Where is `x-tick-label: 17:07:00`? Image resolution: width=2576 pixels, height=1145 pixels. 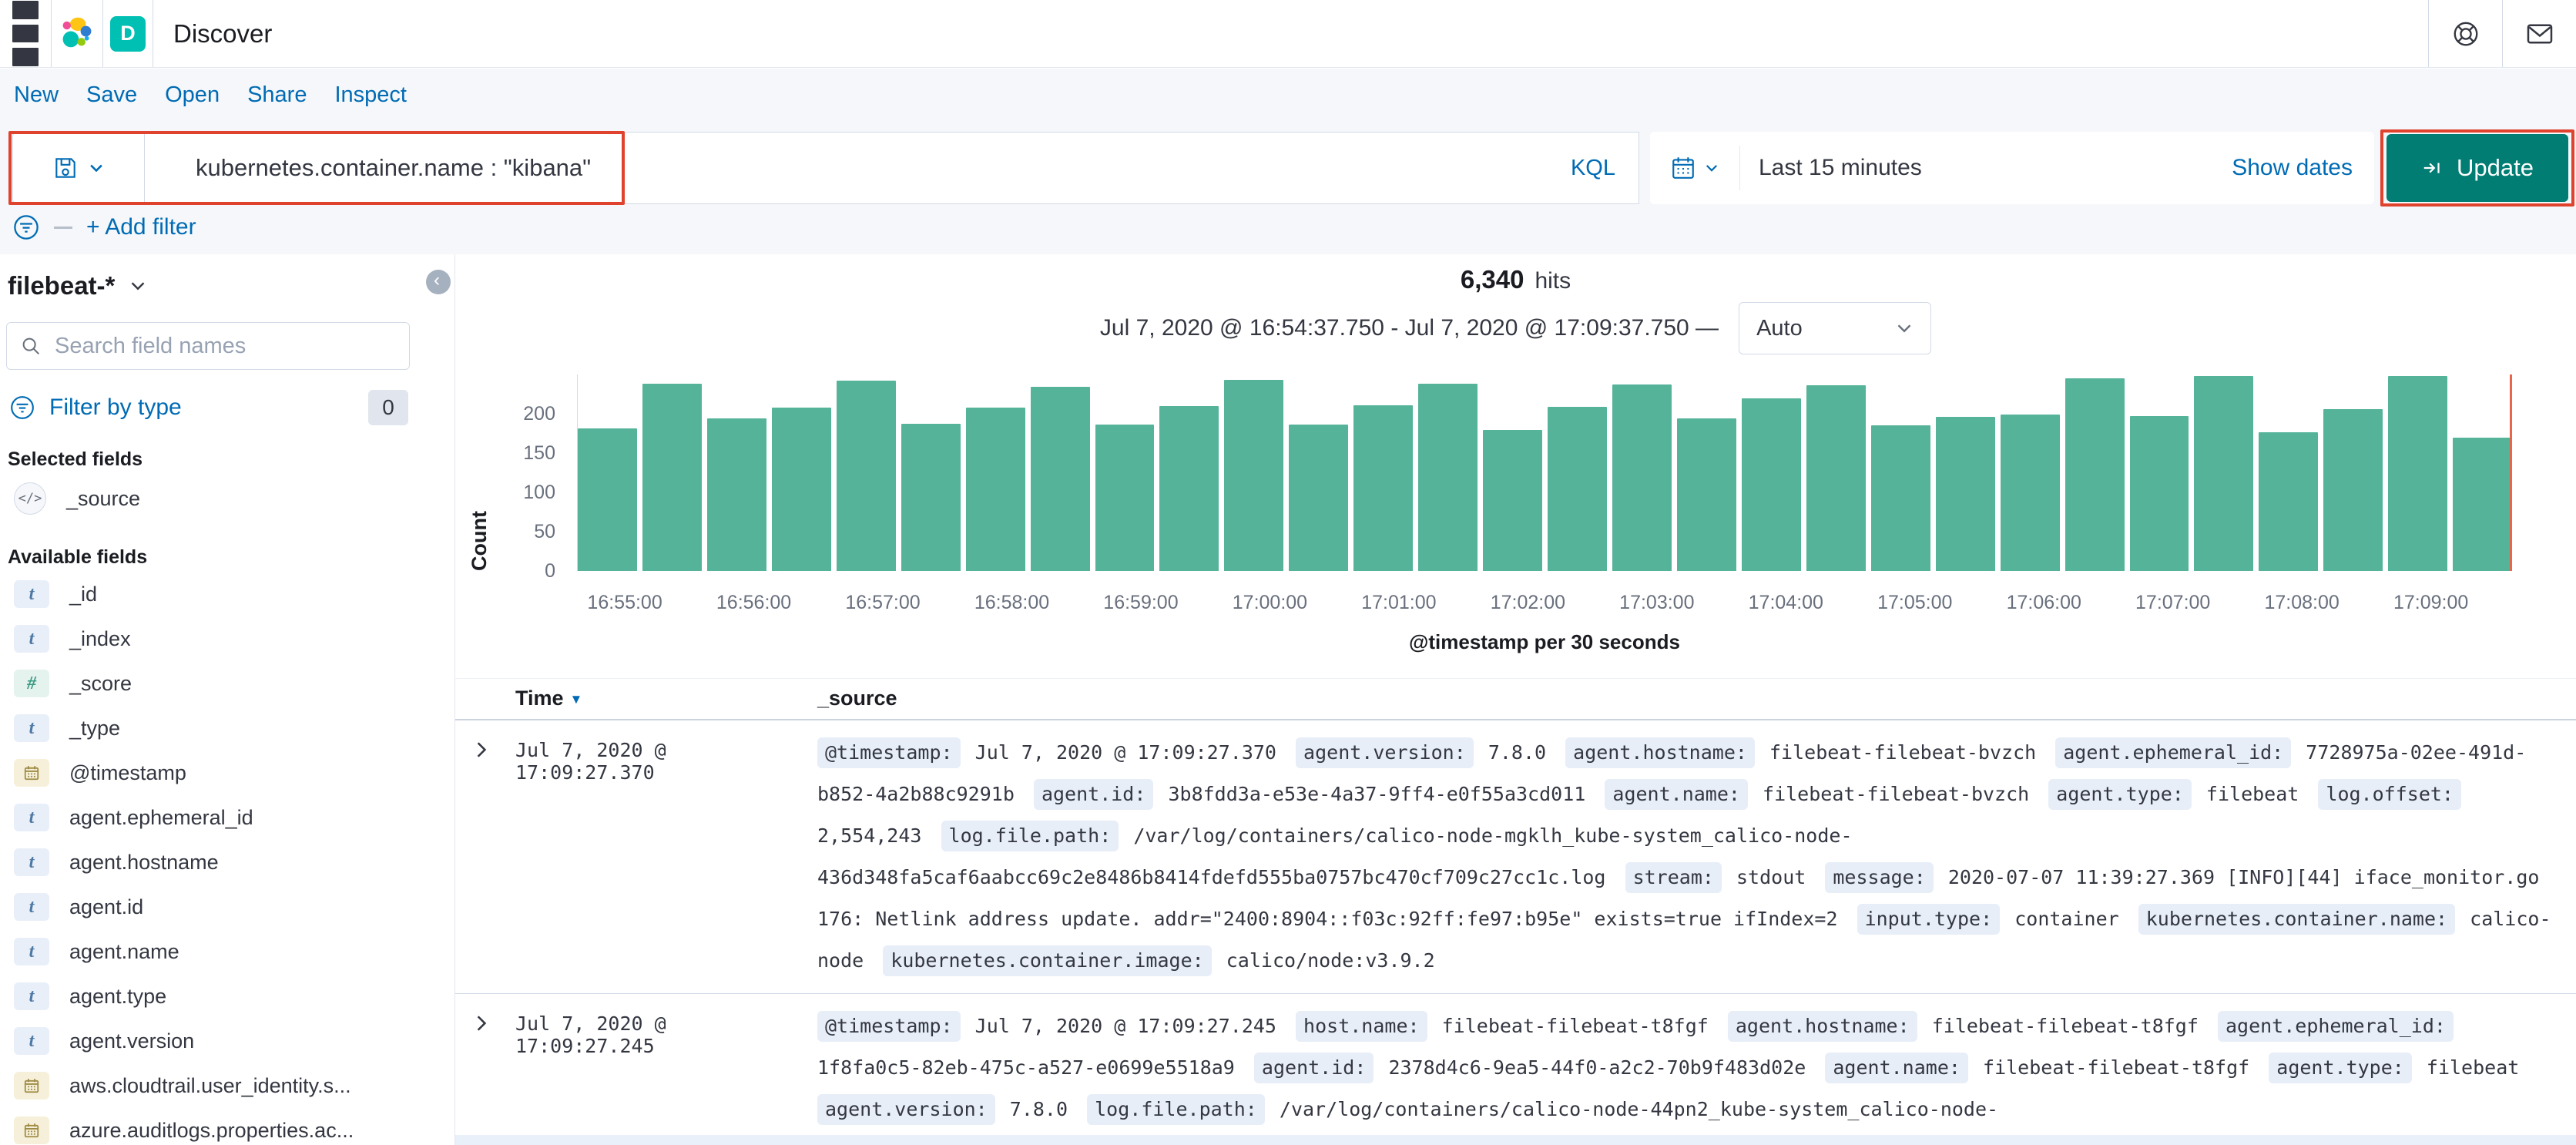
x-tick-label: 17:07:00 is located at coordinates (2173, 603).